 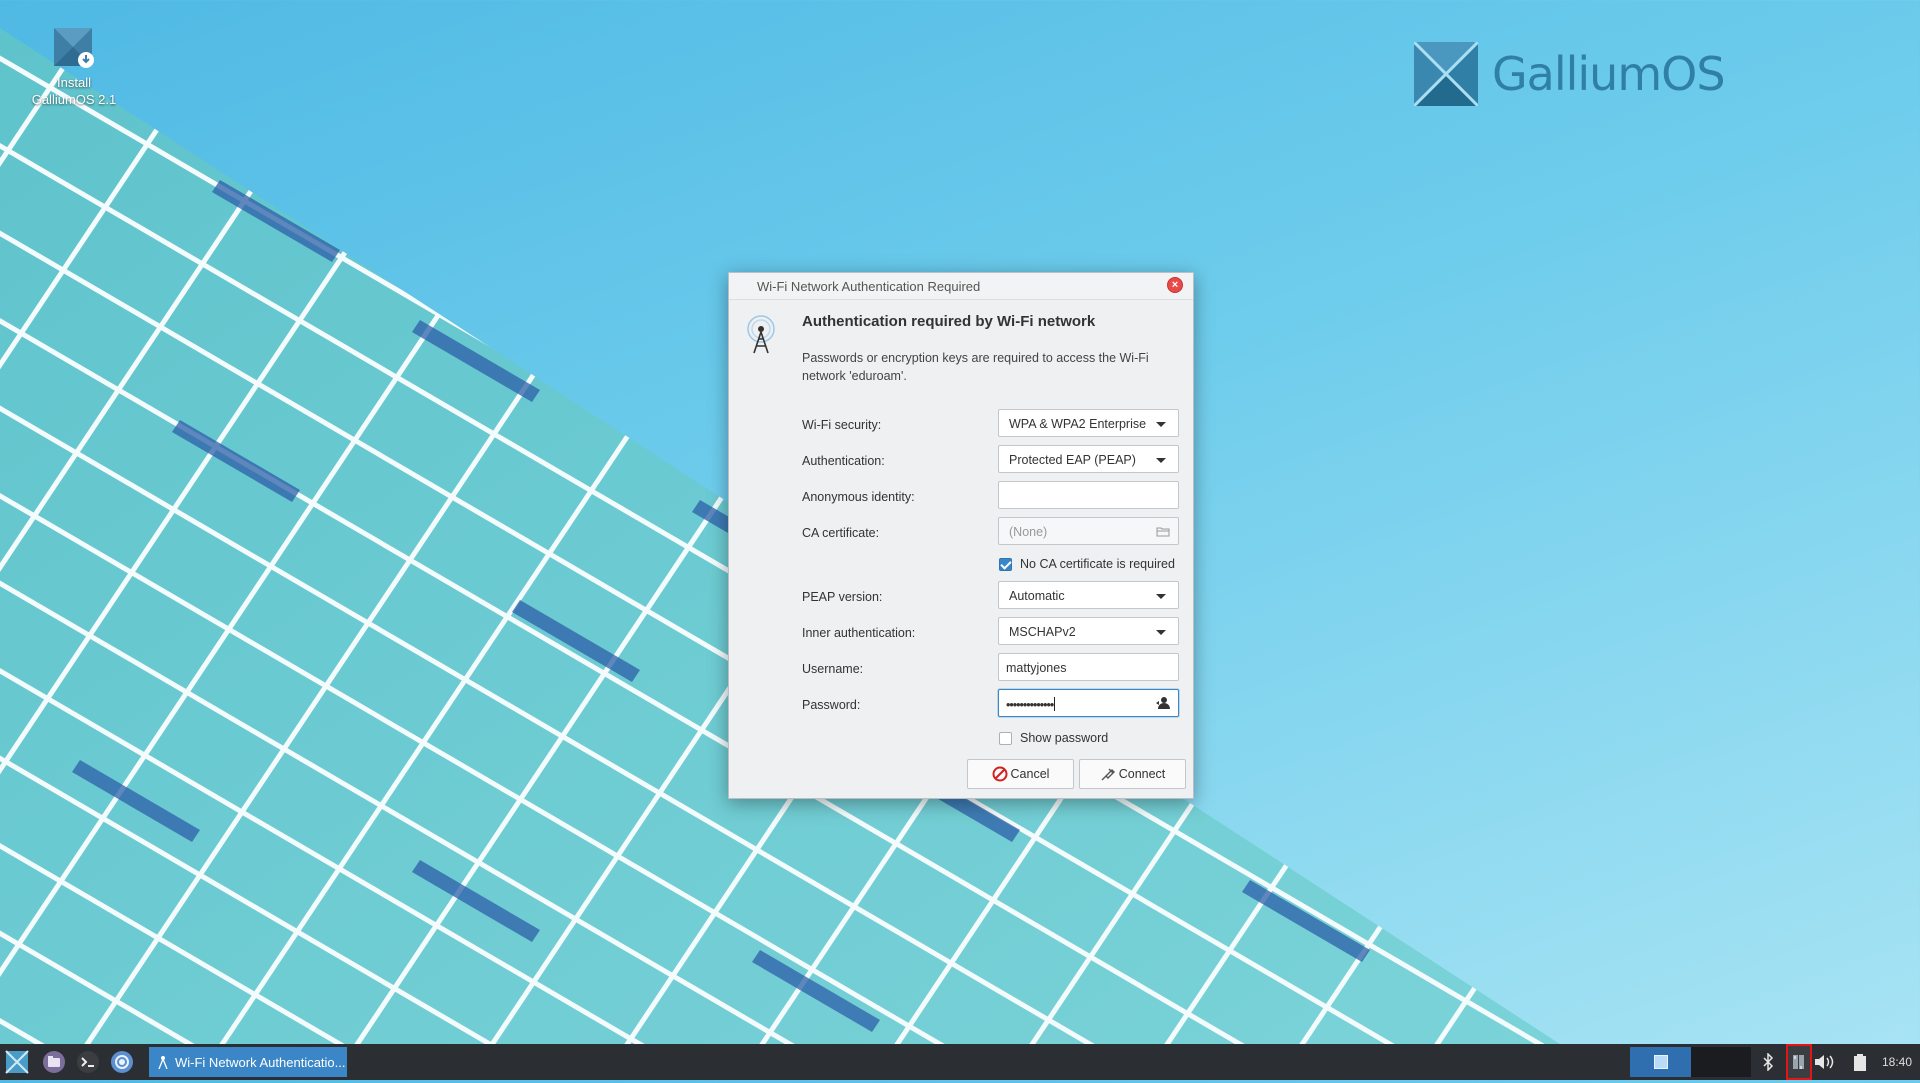 I want to click on ca-certificate-chooser: (None), so click(x=1088, y=531).